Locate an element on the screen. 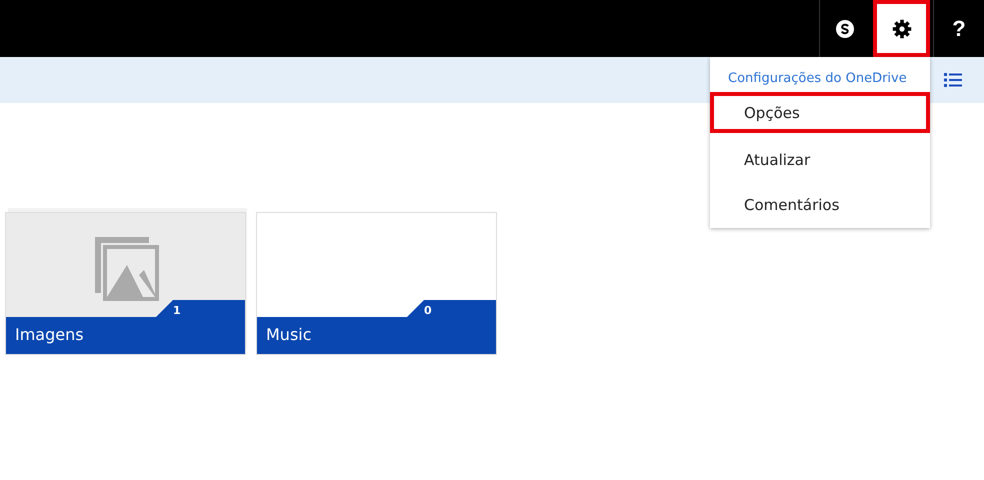 The image size is (984, 480). folder-tile: 0 Music is located at coordinates (376, 283).